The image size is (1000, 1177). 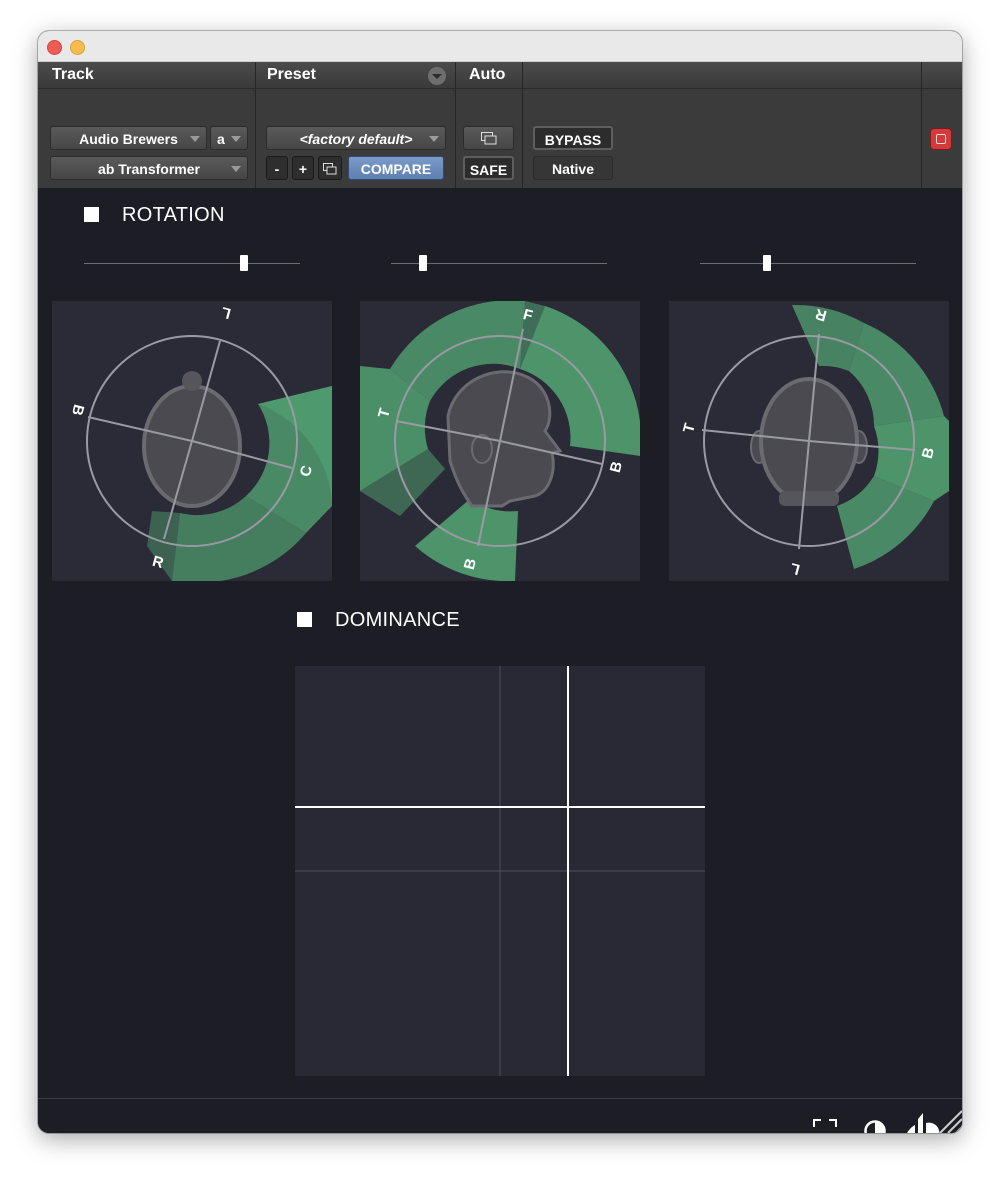 I want to click on rotation-side-view-panel: F T B B, so click(x=500, y=441).